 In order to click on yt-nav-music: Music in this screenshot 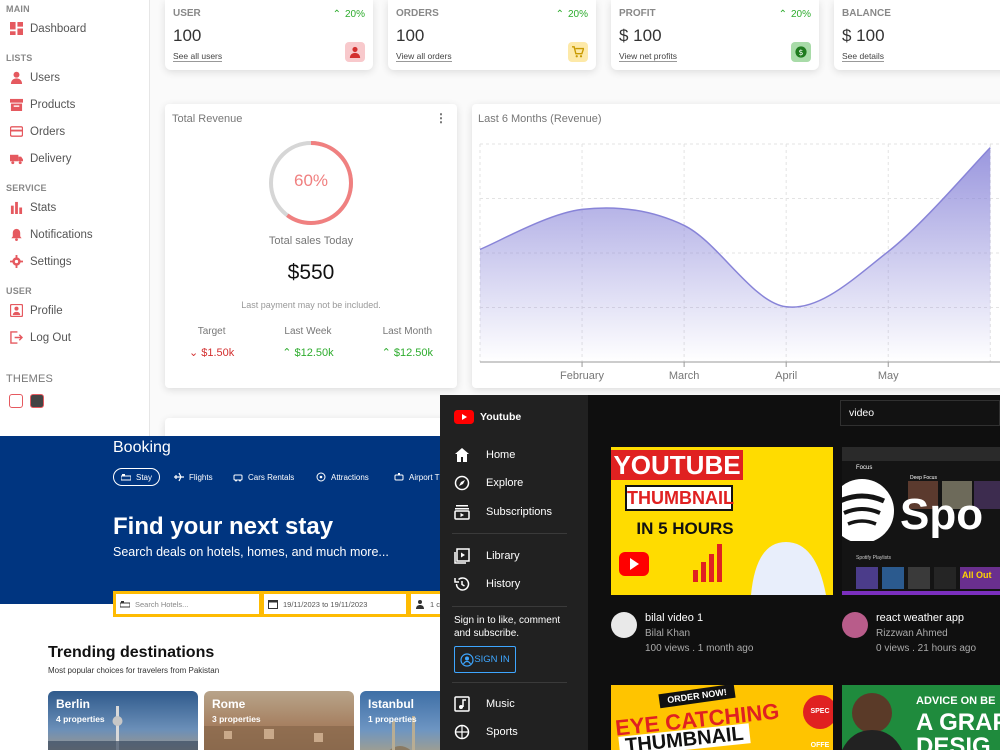, I will do `click(484, 704)`.